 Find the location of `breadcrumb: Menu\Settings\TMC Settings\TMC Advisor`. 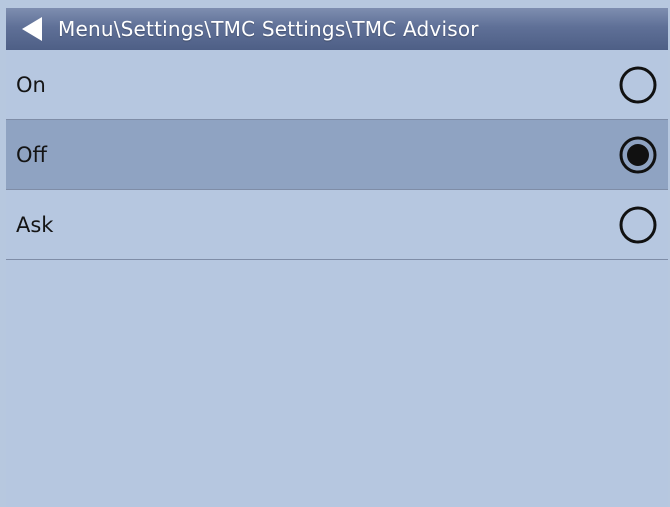

breadcrumb: Menu\Settings\TMC Settings\TMC Advisor is located at coordinates (268, 29).